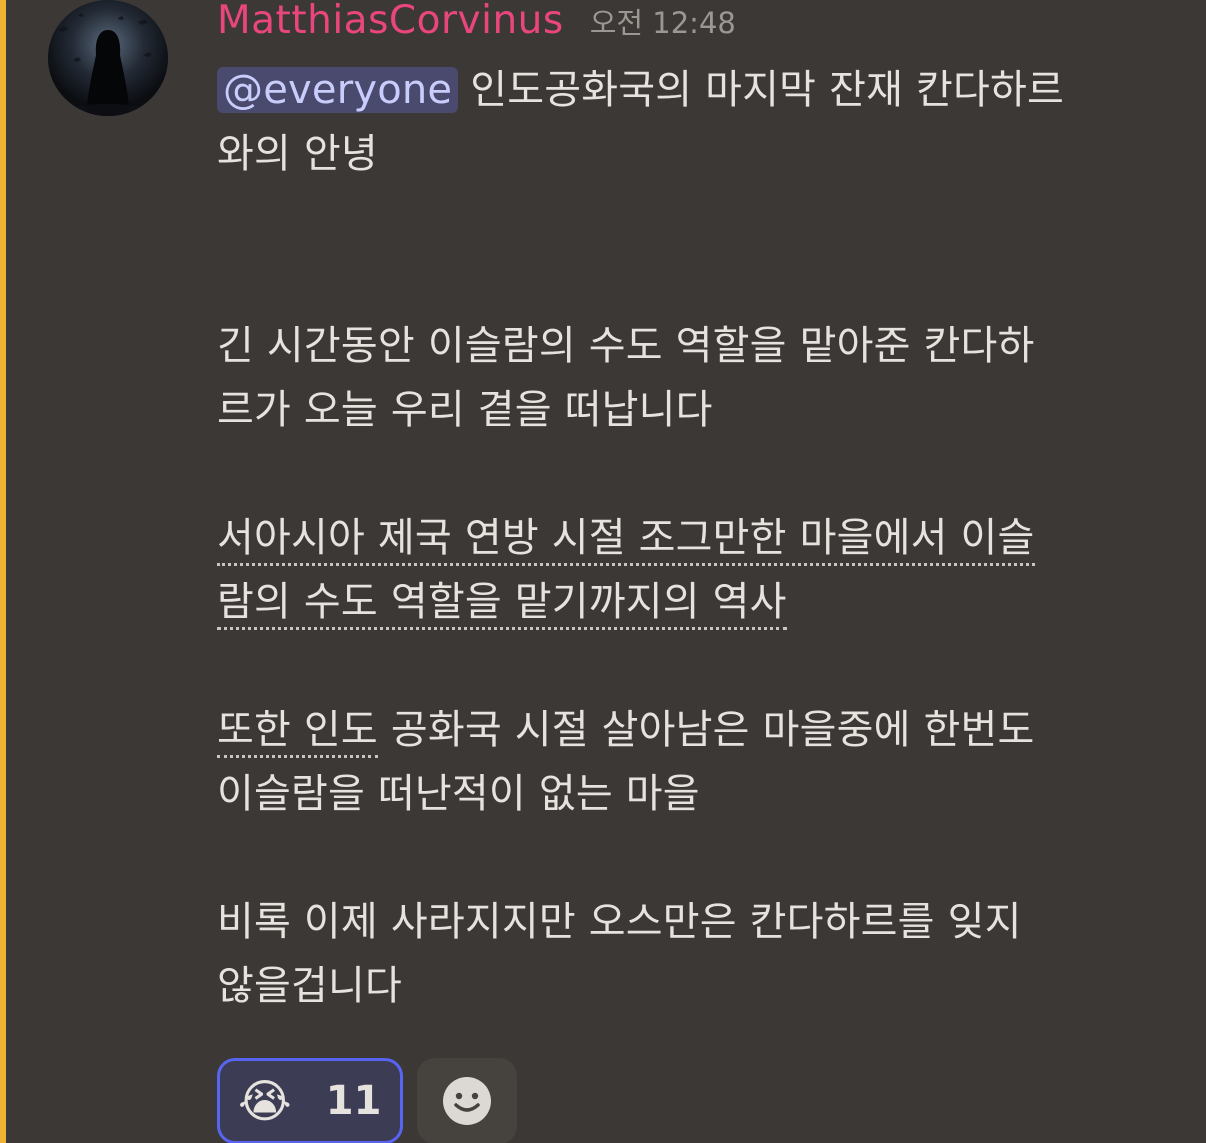 The height and width of the screenshot is (1143, 1206). What do you see at coordinates (619, 954) in the screenshot?
I see `message-paragraph-4: 비록 이제 사라지지만 오스만은 칸다하르를 잊지 않을겁니다` at bounding box center [619, 954].